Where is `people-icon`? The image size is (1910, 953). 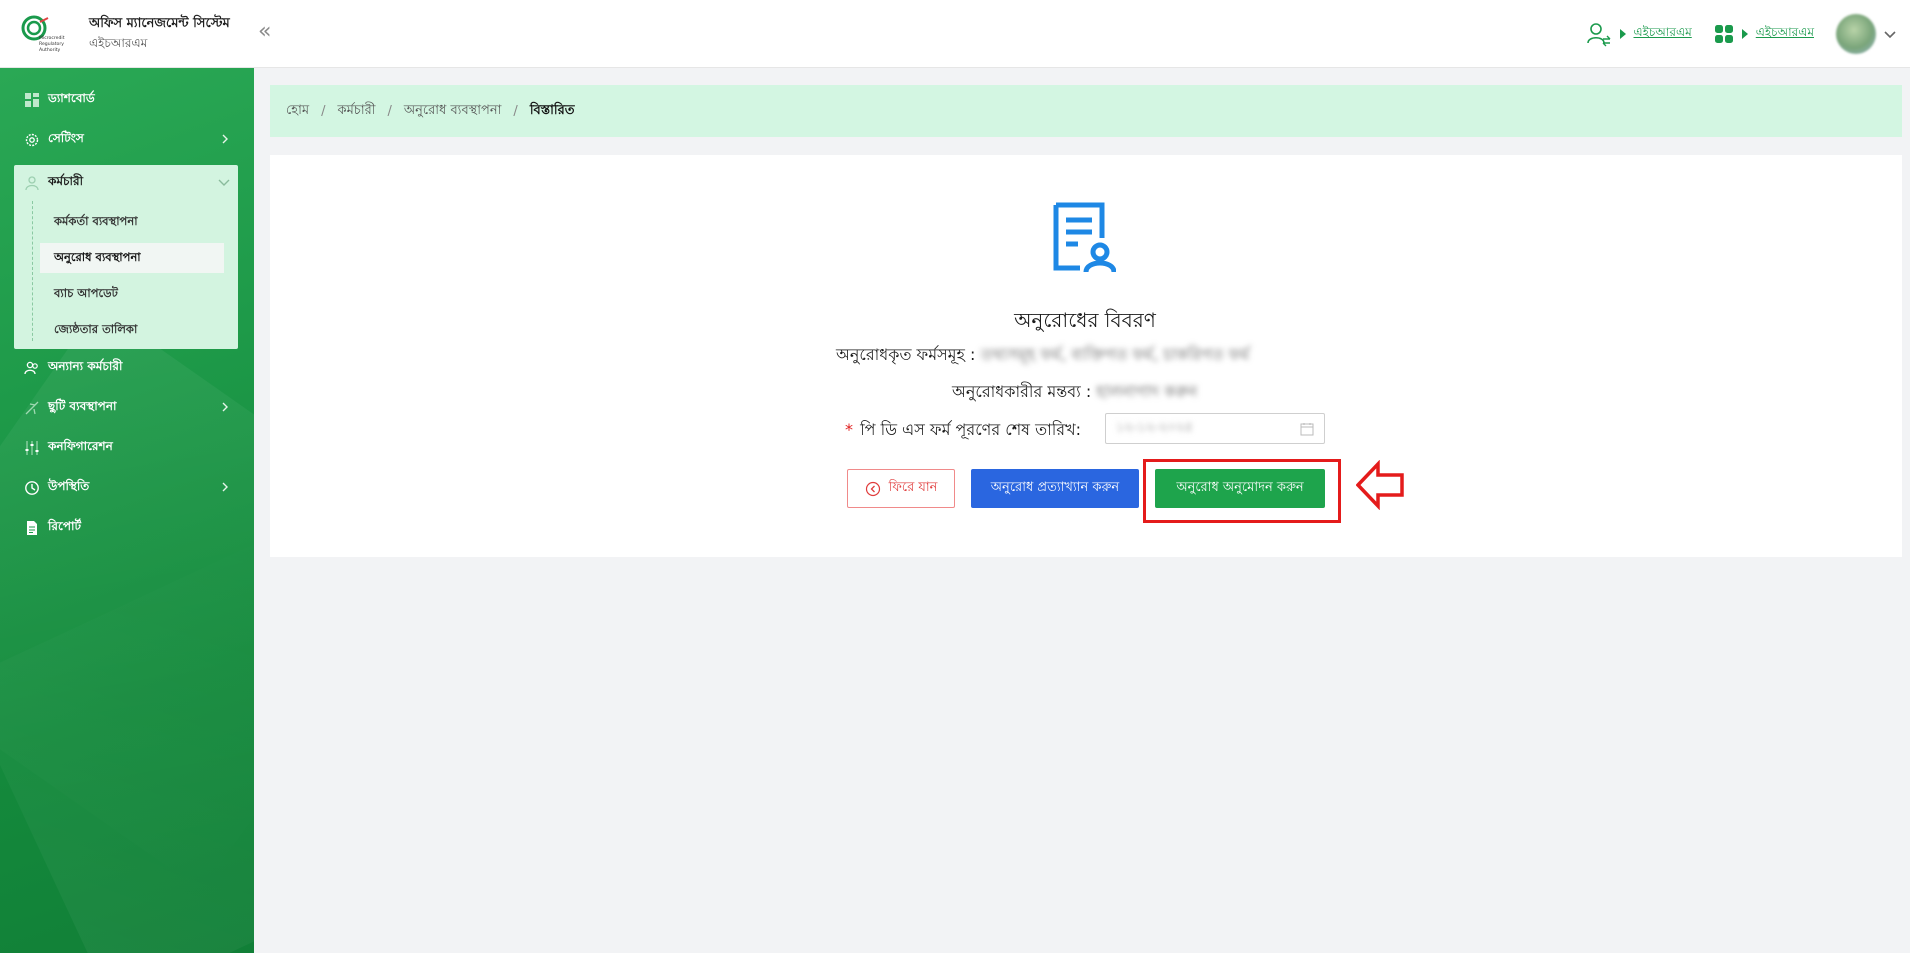 people-icon is located at coordinates (31, 368).